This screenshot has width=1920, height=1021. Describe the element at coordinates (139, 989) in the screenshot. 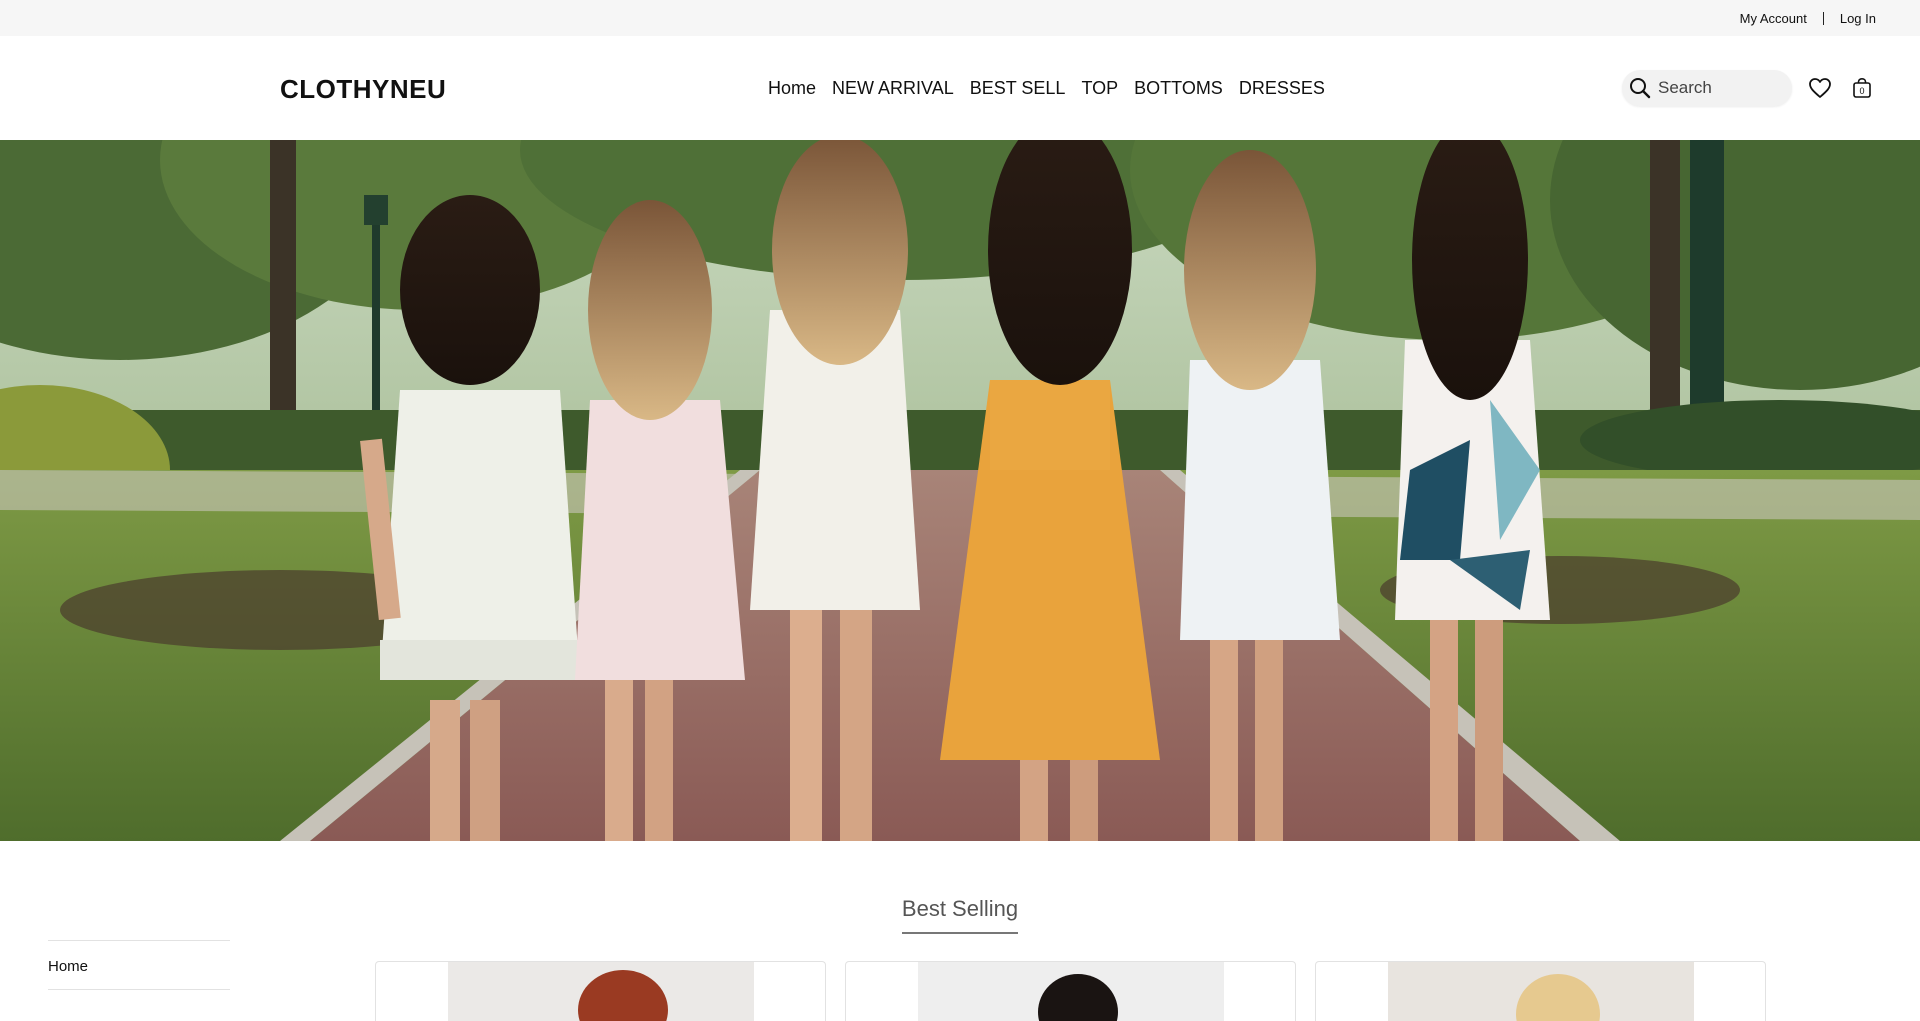

I see `sidebar-divider` at that location.